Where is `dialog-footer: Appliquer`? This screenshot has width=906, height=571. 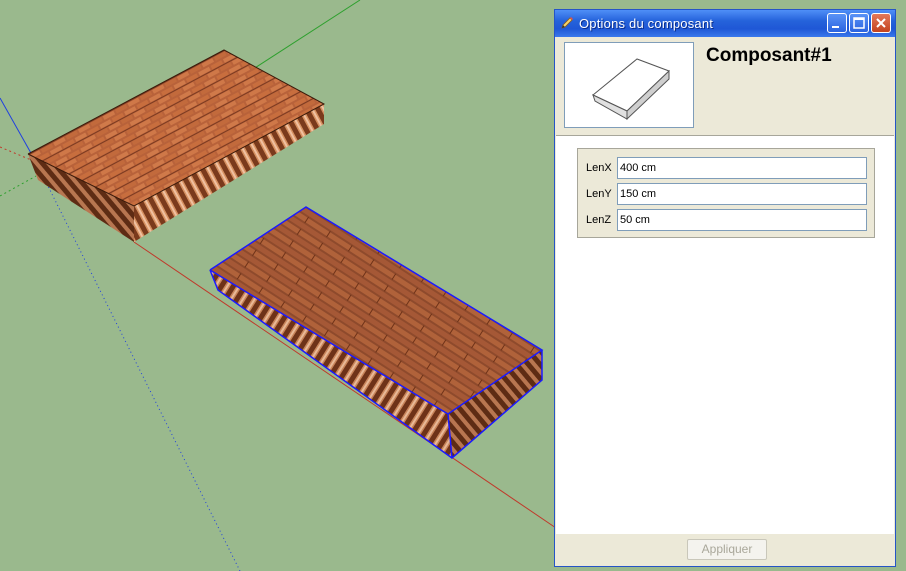
dialog-footer: Appliquer is located at coordinates (725, 550).